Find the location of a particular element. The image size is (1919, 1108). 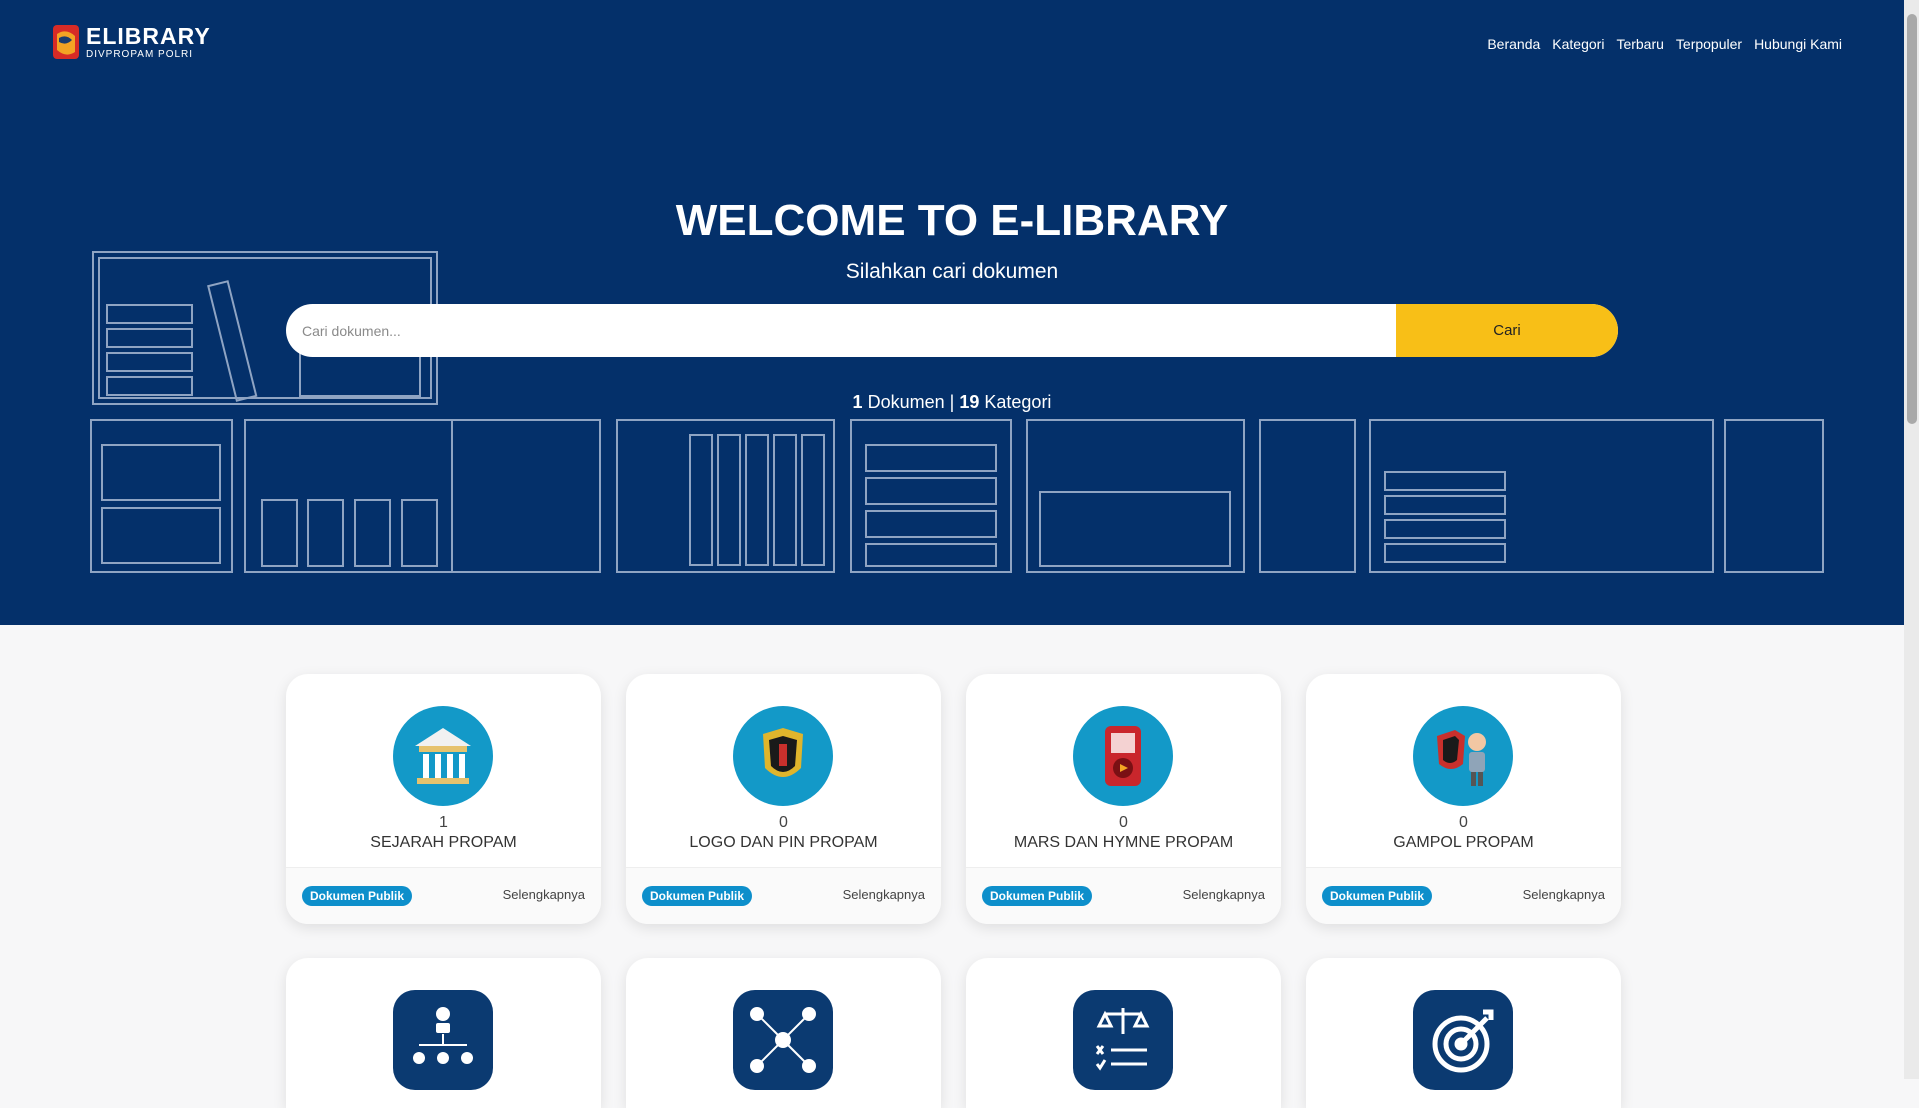

category-name: MARS DAN HYMNE PROPAM is located at coordinates (1123, 842).